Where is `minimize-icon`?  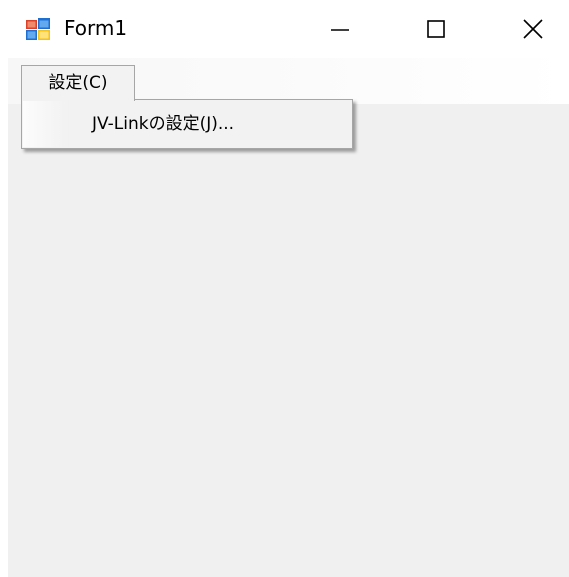
minimize-icon is located at coordinates (340, 30).